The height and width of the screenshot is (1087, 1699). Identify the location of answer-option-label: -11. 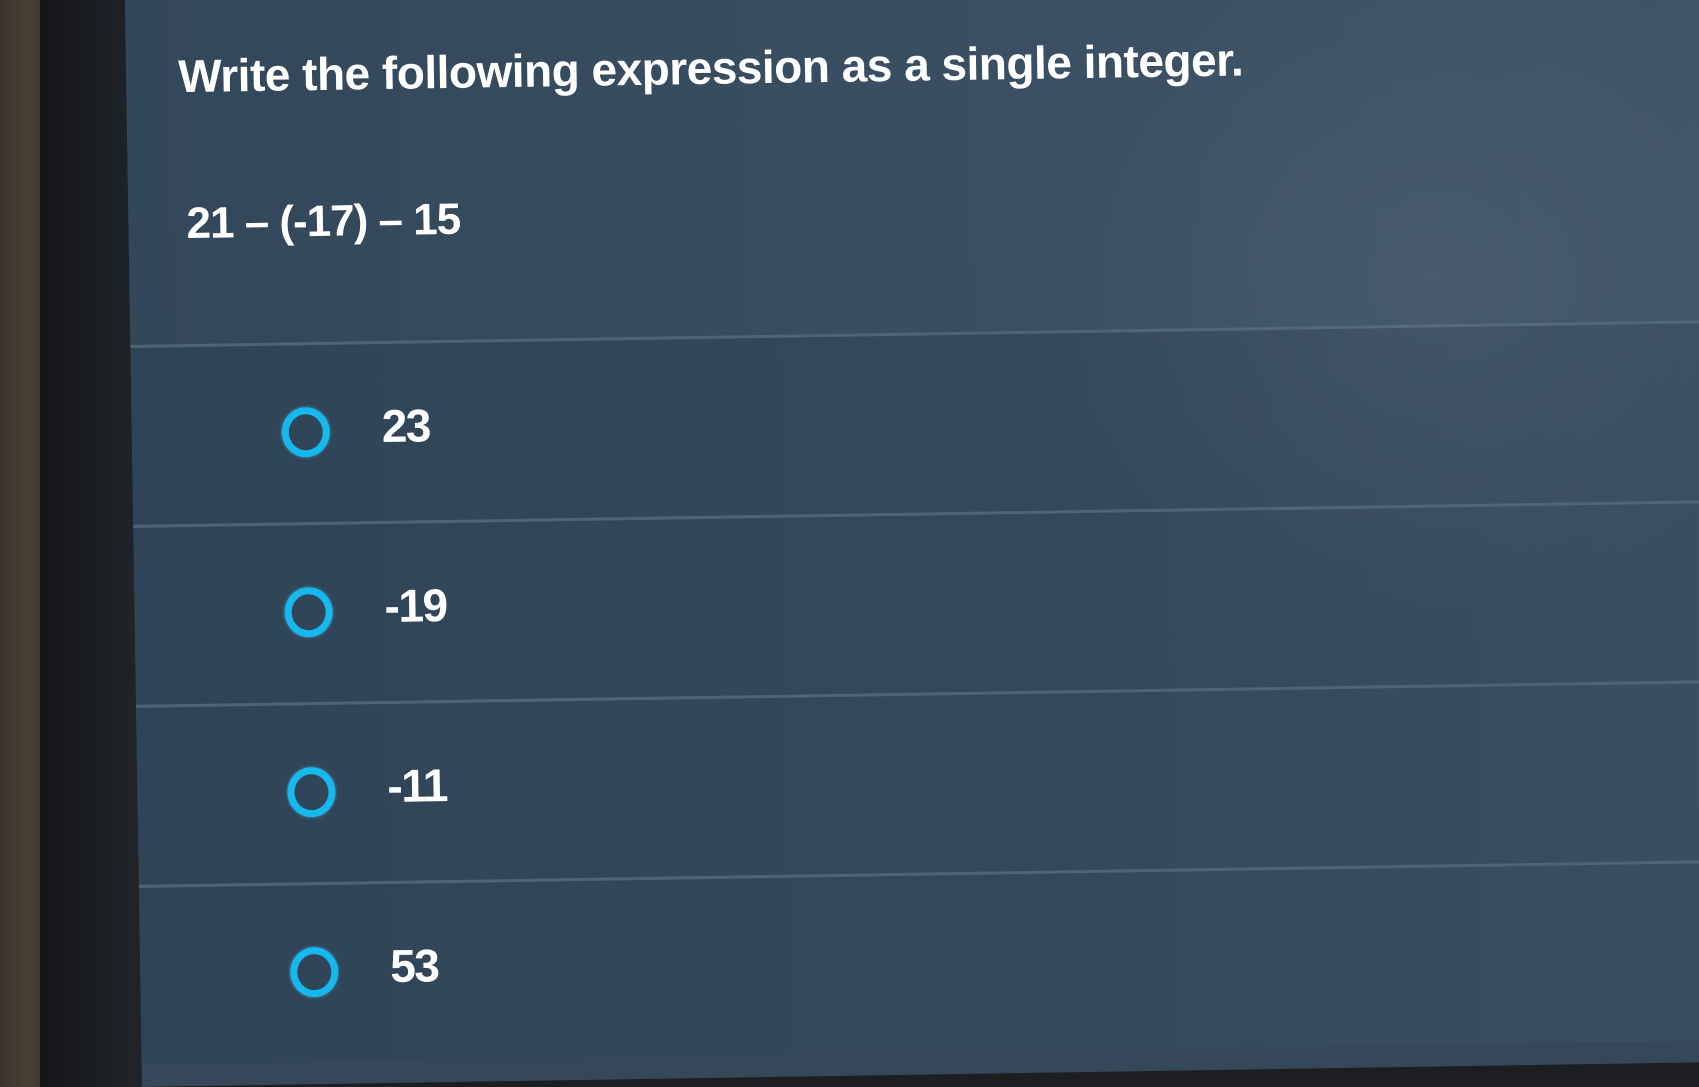
(417, 785).